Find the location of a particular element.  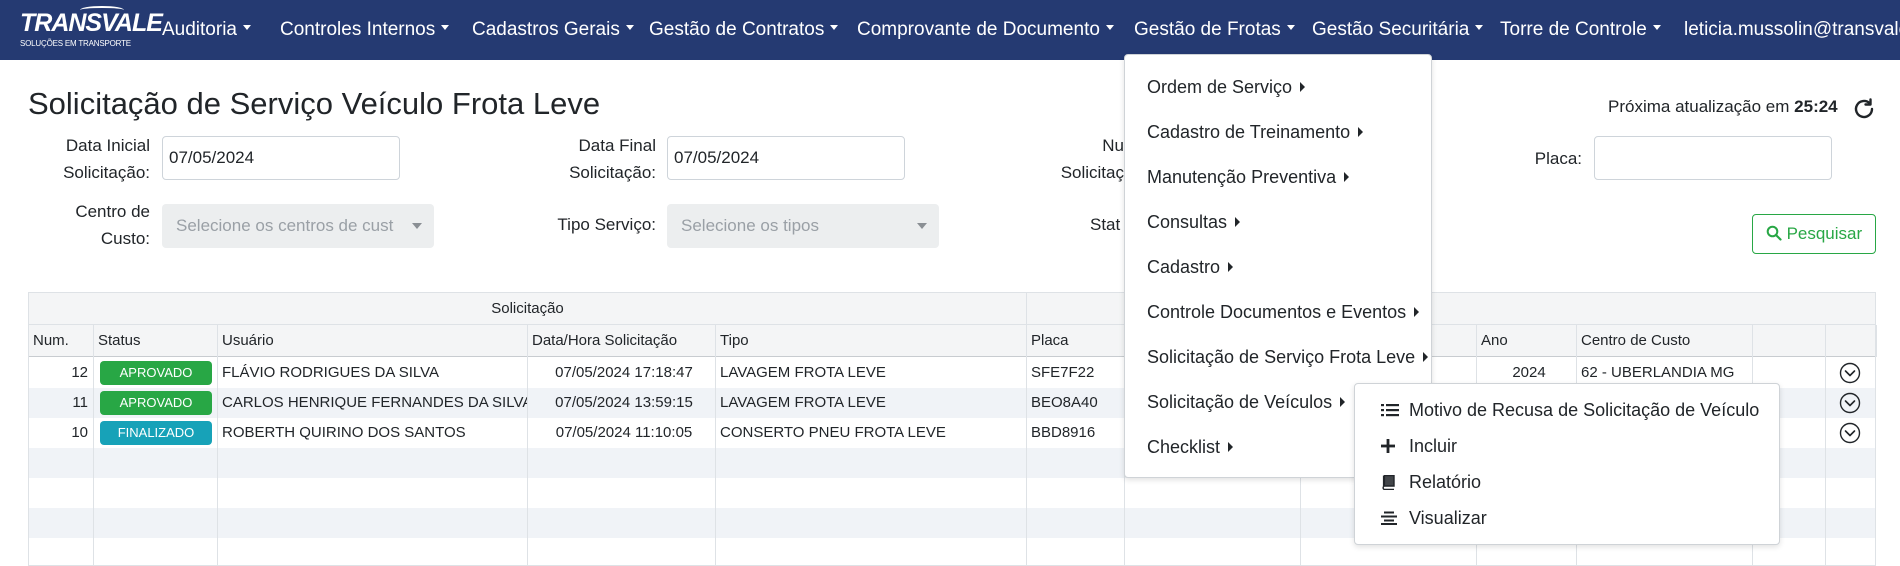

end-date-input: 07/05/2024 is located at coordinates (786, 158).